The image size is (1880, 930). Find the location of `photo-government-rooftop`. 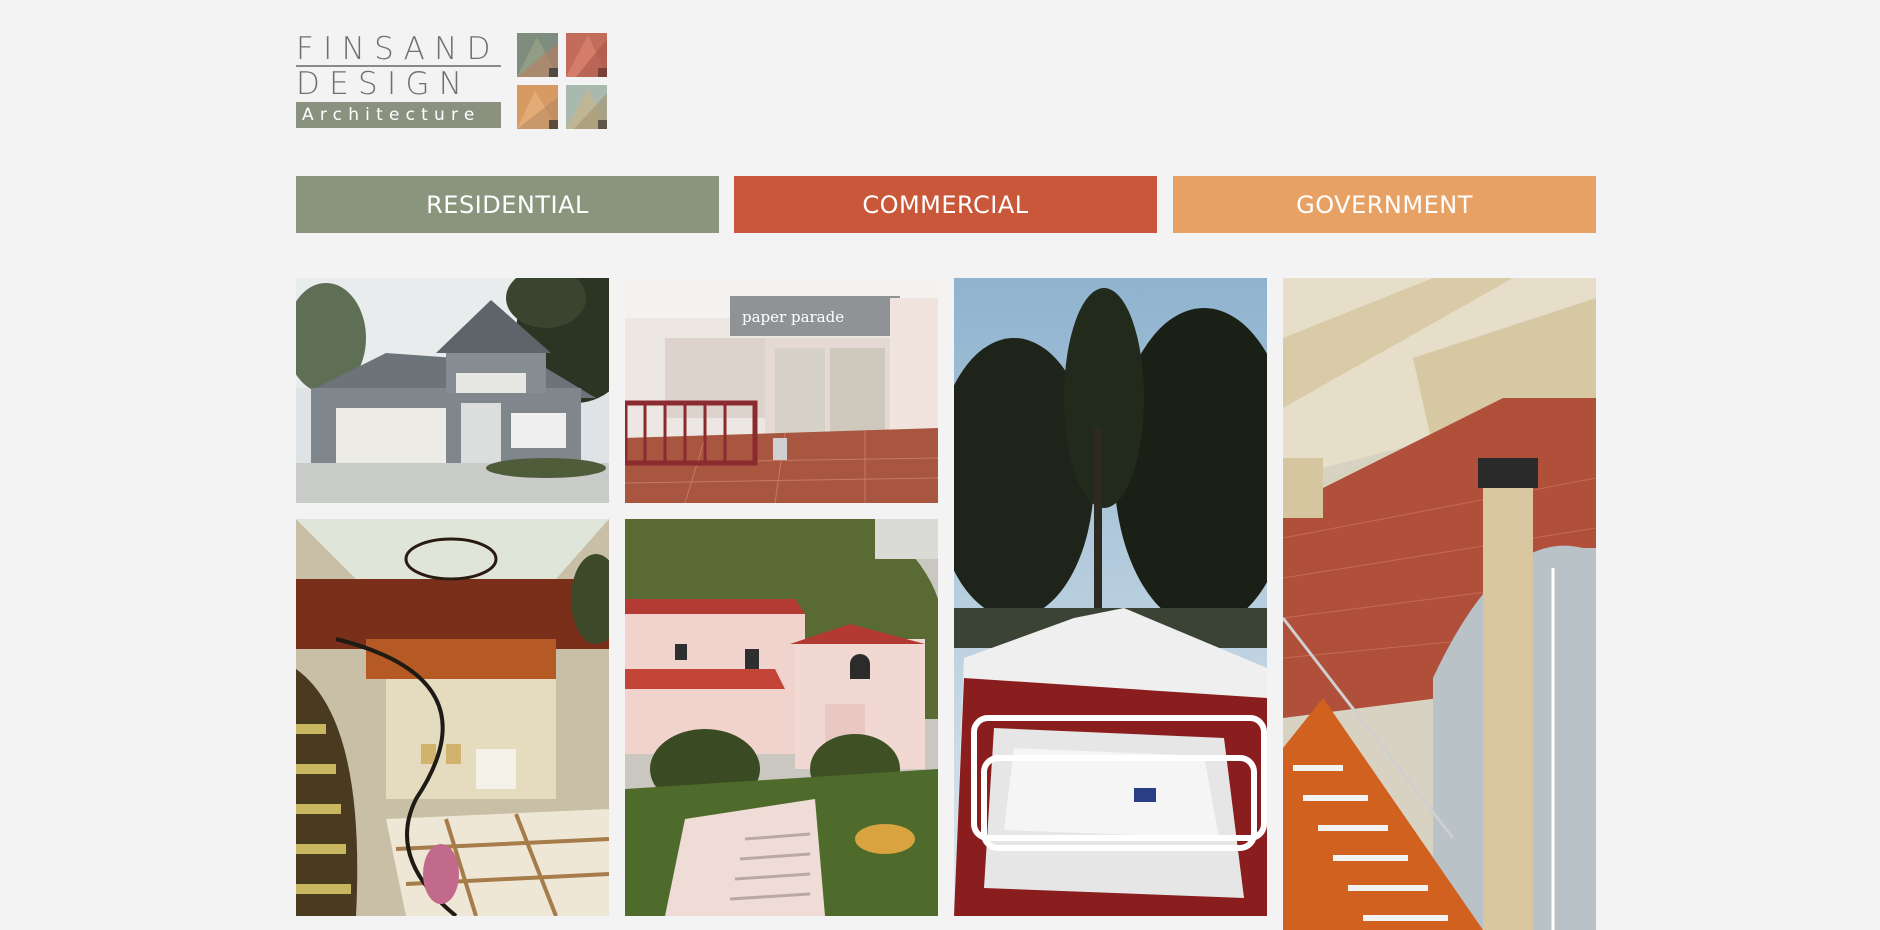

photo-government-rooftop is located at coordinates (1110, 597).